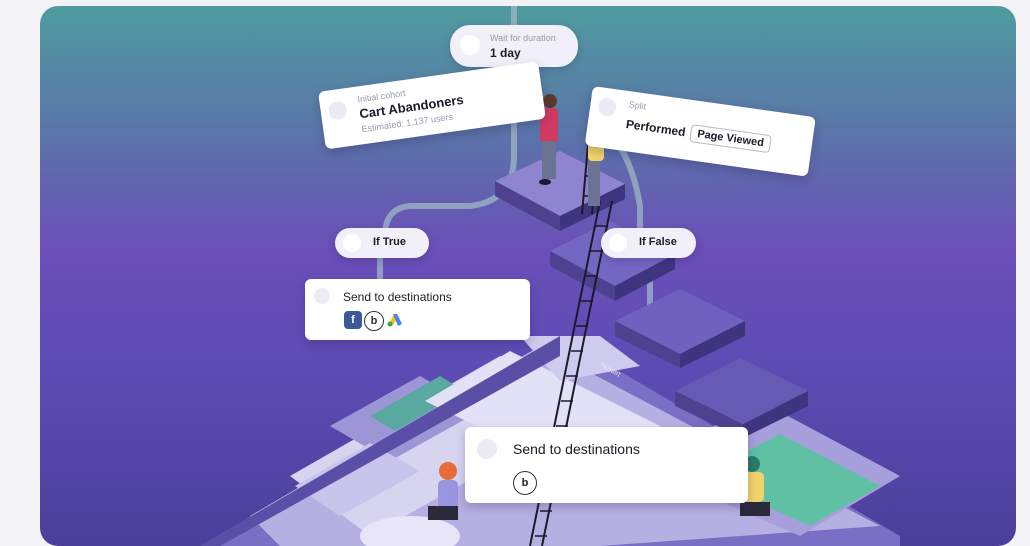 This screenshot has height=546, width=1030. I want to click on dest-bottom-title: Send to destinations, so click(576, 449).